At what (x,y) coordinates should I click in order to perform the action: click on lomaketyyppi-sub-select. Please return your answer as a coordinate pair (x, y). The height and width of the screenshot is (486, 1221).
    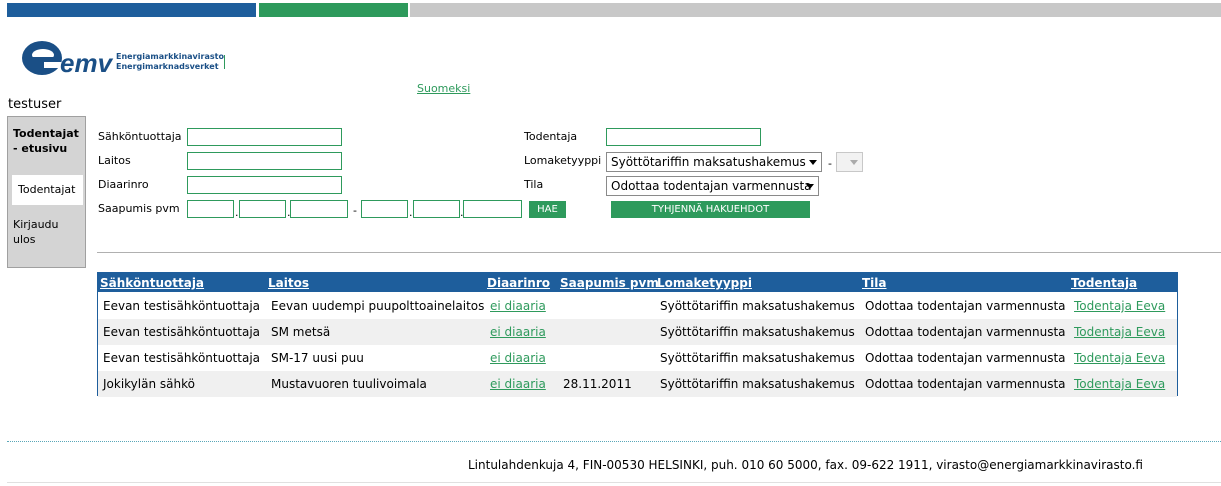
    Looking at the image, I should click on (849, 162).